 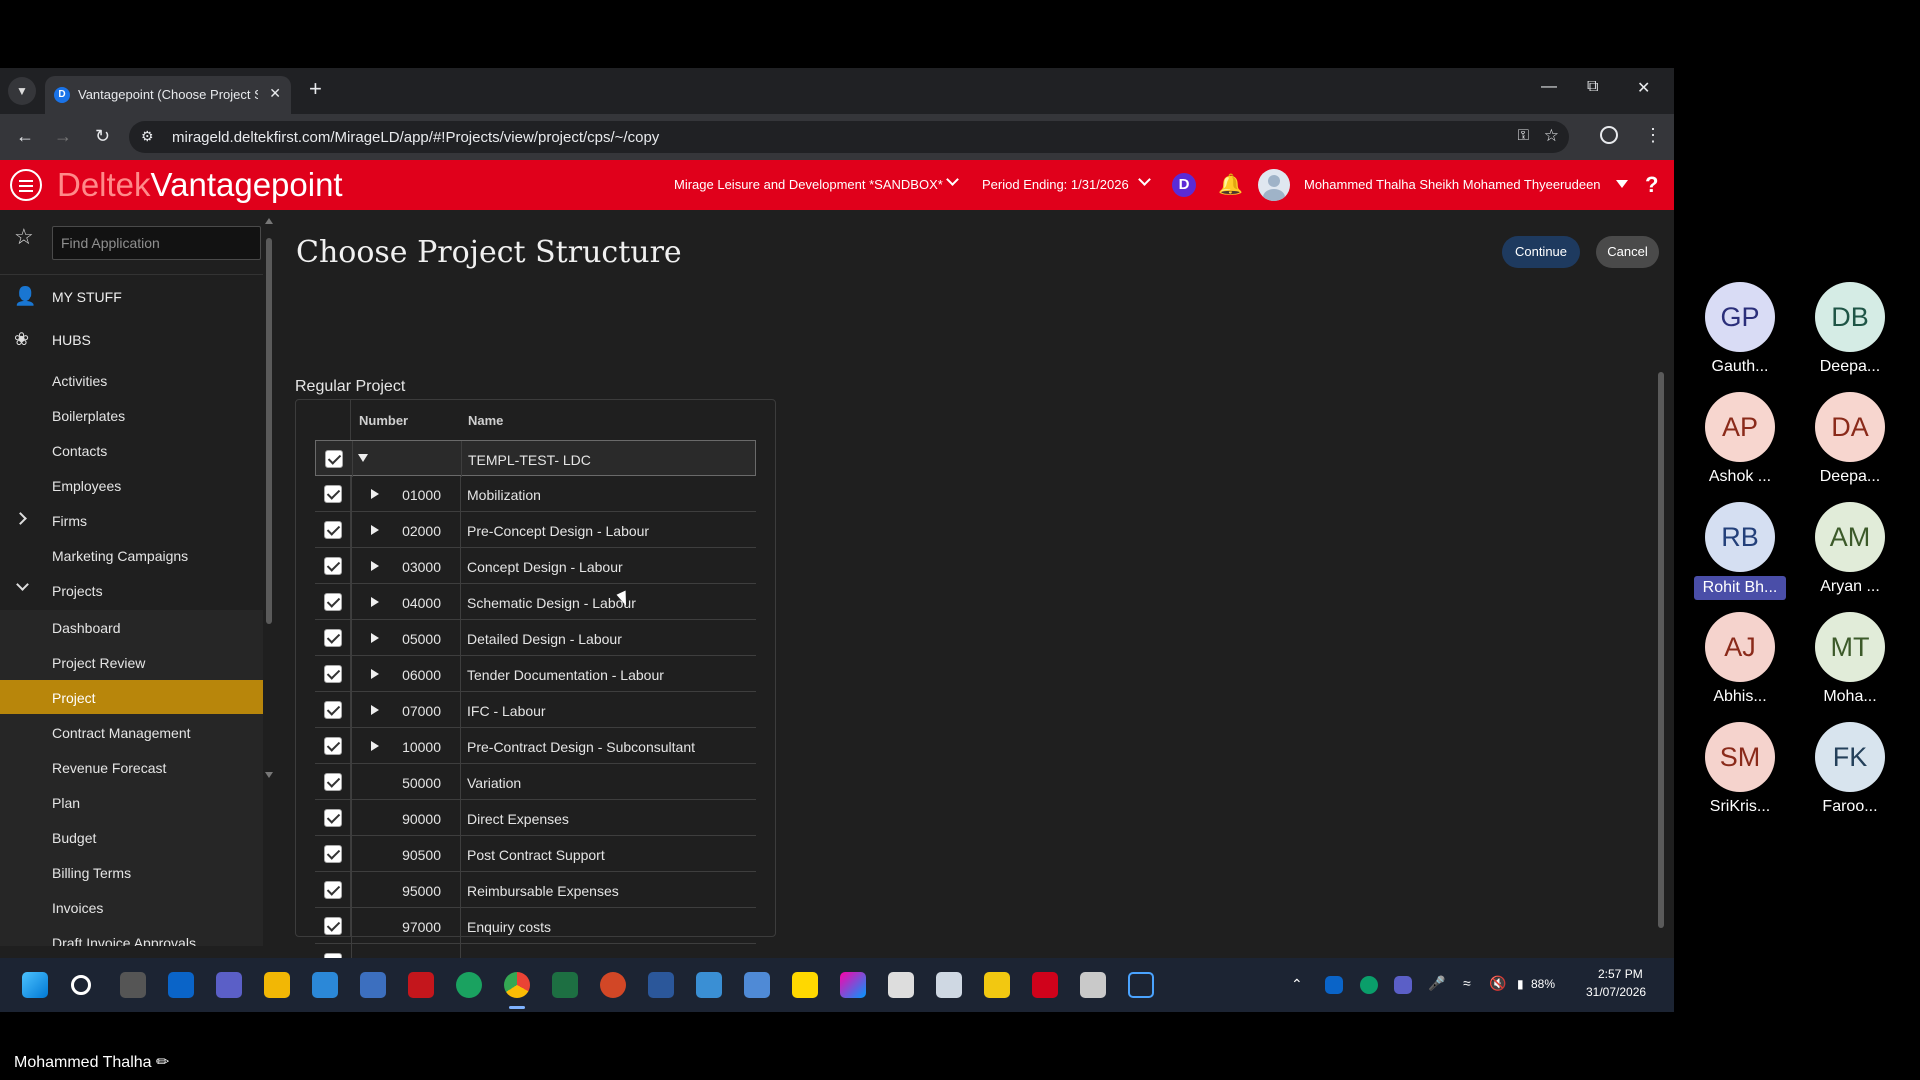 I want to click on table-row: 01000 Mobilization, so click(x=535, y=494).